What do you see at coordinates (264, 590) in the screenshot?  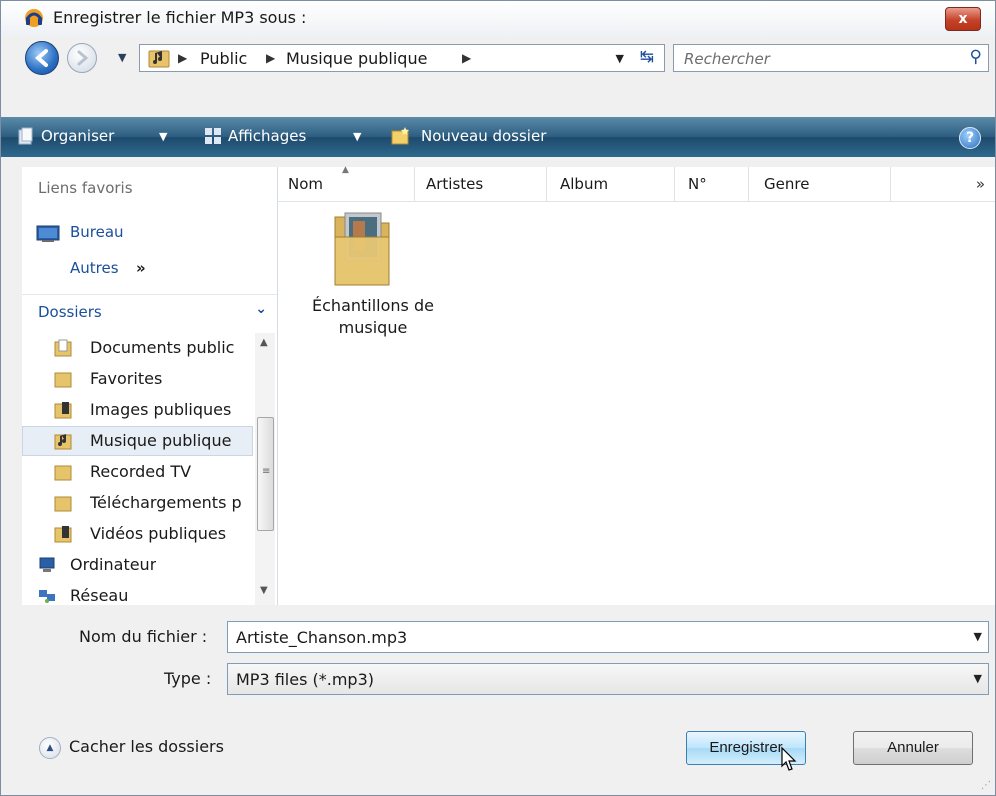 I see `scroll-down-icon: ▼` at bounding box center [264, 590].